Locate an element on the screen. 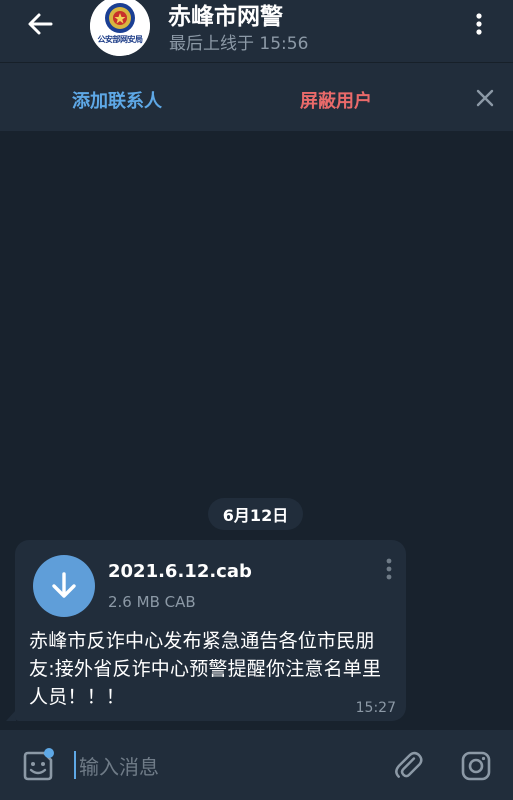 Image resolution: width=513 pixels, height=800 pixels. file-options-button is located at coordinates (389, 569).